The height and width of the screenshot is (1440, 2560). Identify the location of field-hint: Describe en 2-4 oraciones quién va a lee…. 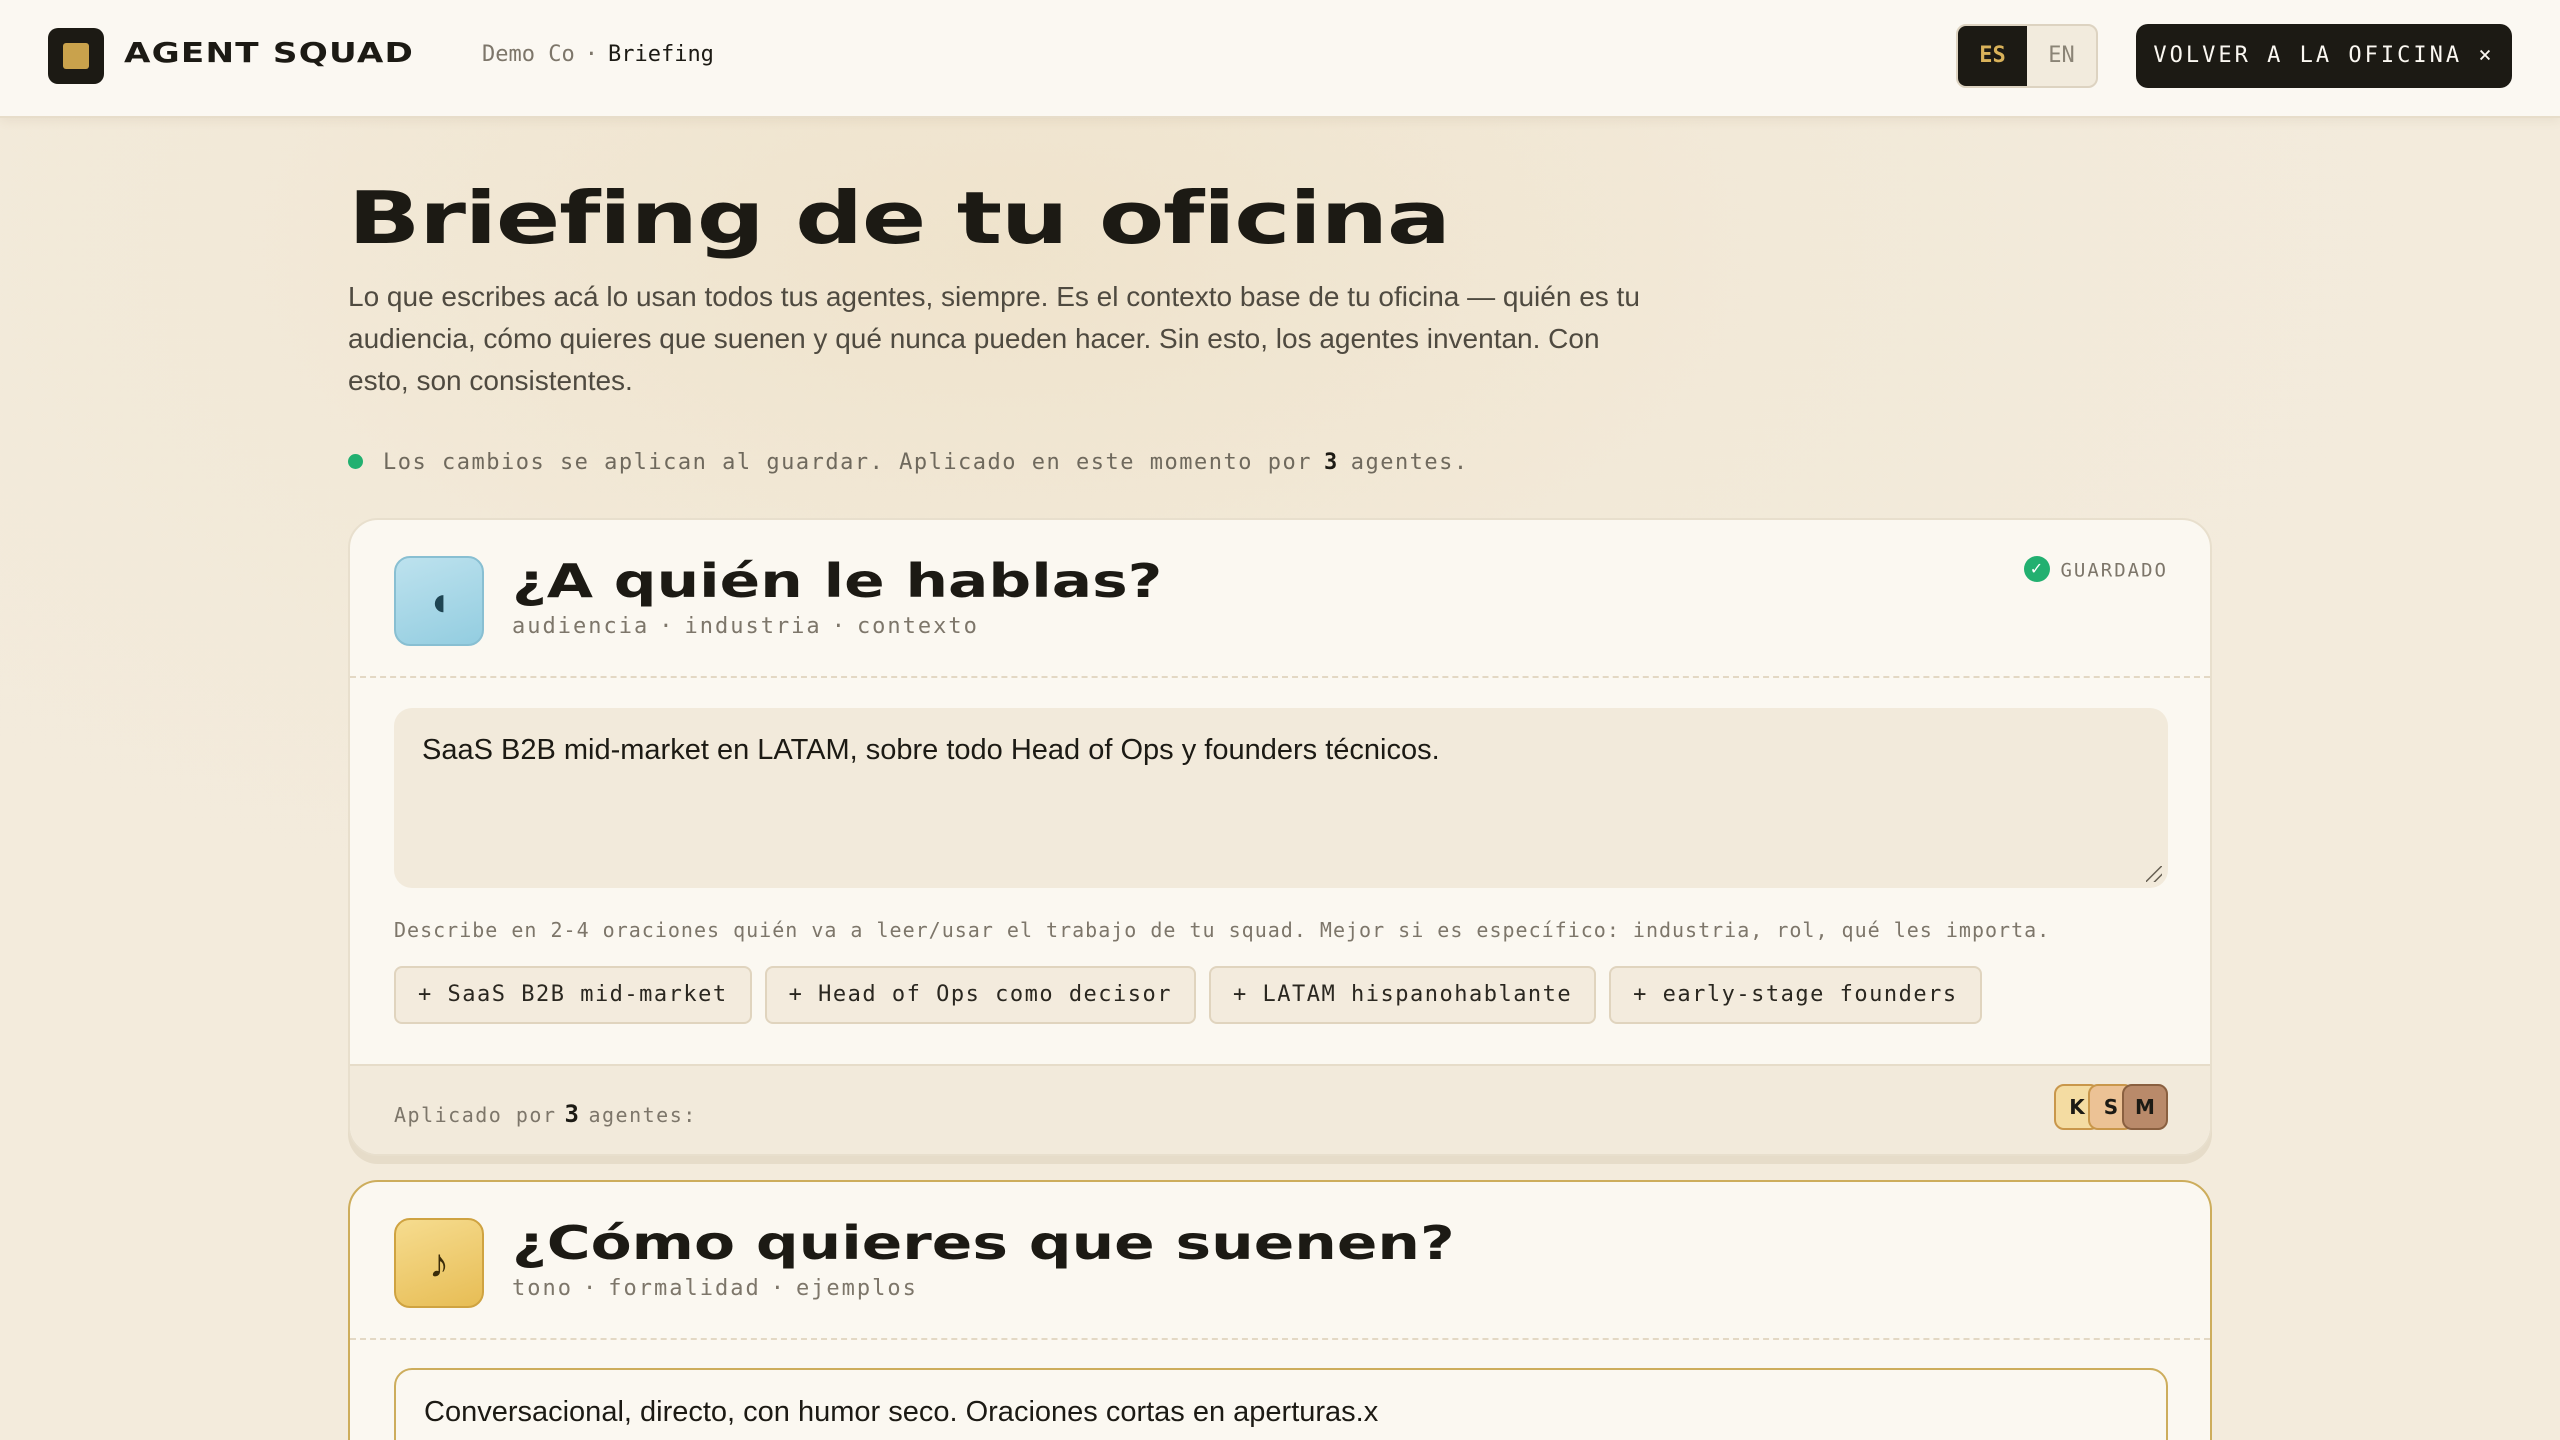
(1222, 930).